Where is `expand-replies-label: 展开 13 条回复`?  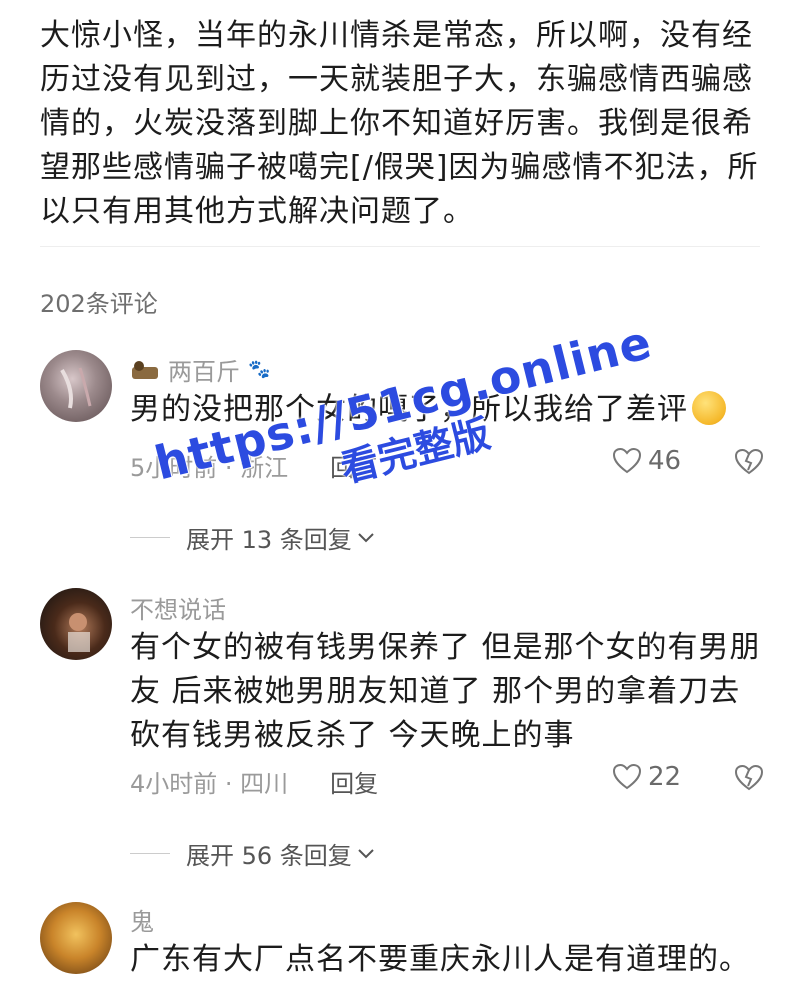
expand-replies-label: 展开 13 条回复 is located at coordinates (269, 540).